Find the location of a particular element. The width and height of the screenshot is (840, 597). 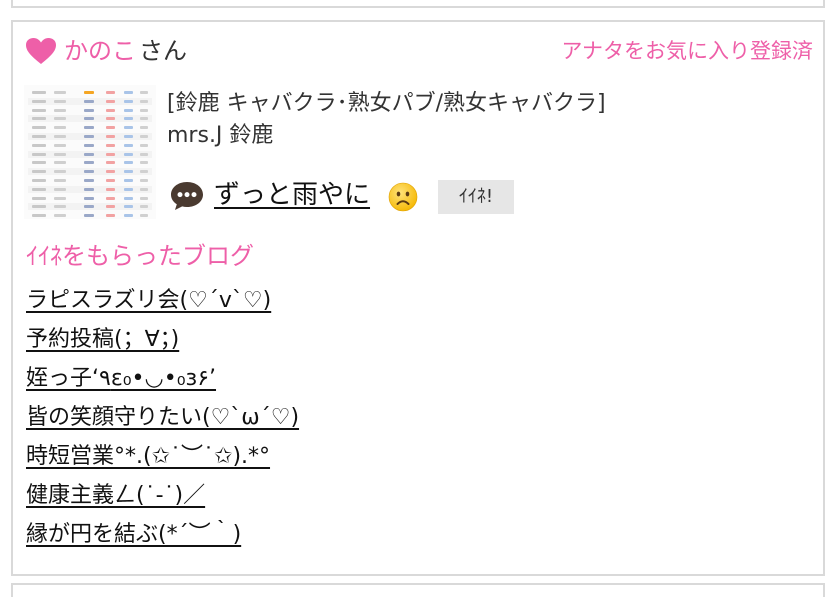

blog-link: 健康主義ㄥ(˙-˙)／ is located at coordinates (115, 495).